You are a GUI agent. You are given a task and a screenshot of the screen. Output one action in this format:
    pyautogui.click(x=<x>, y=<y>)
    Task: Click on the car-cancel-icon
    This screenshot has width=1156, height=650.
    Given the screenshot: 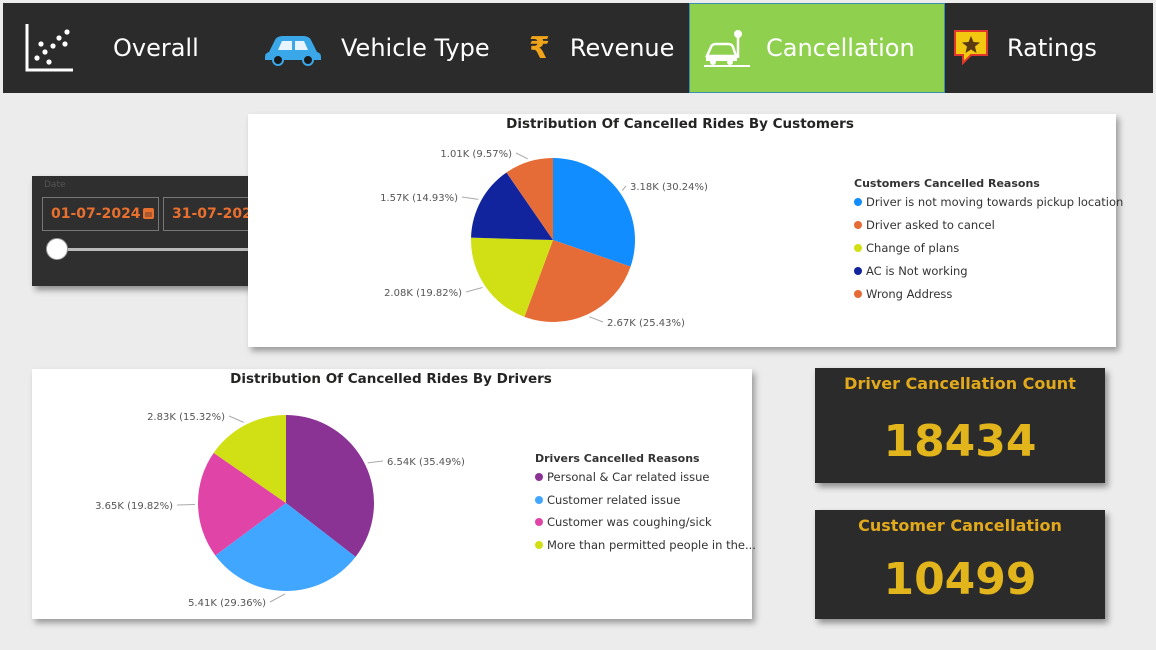 What is the action you would take?
    pyautogui.click(x=727, y=48)
    